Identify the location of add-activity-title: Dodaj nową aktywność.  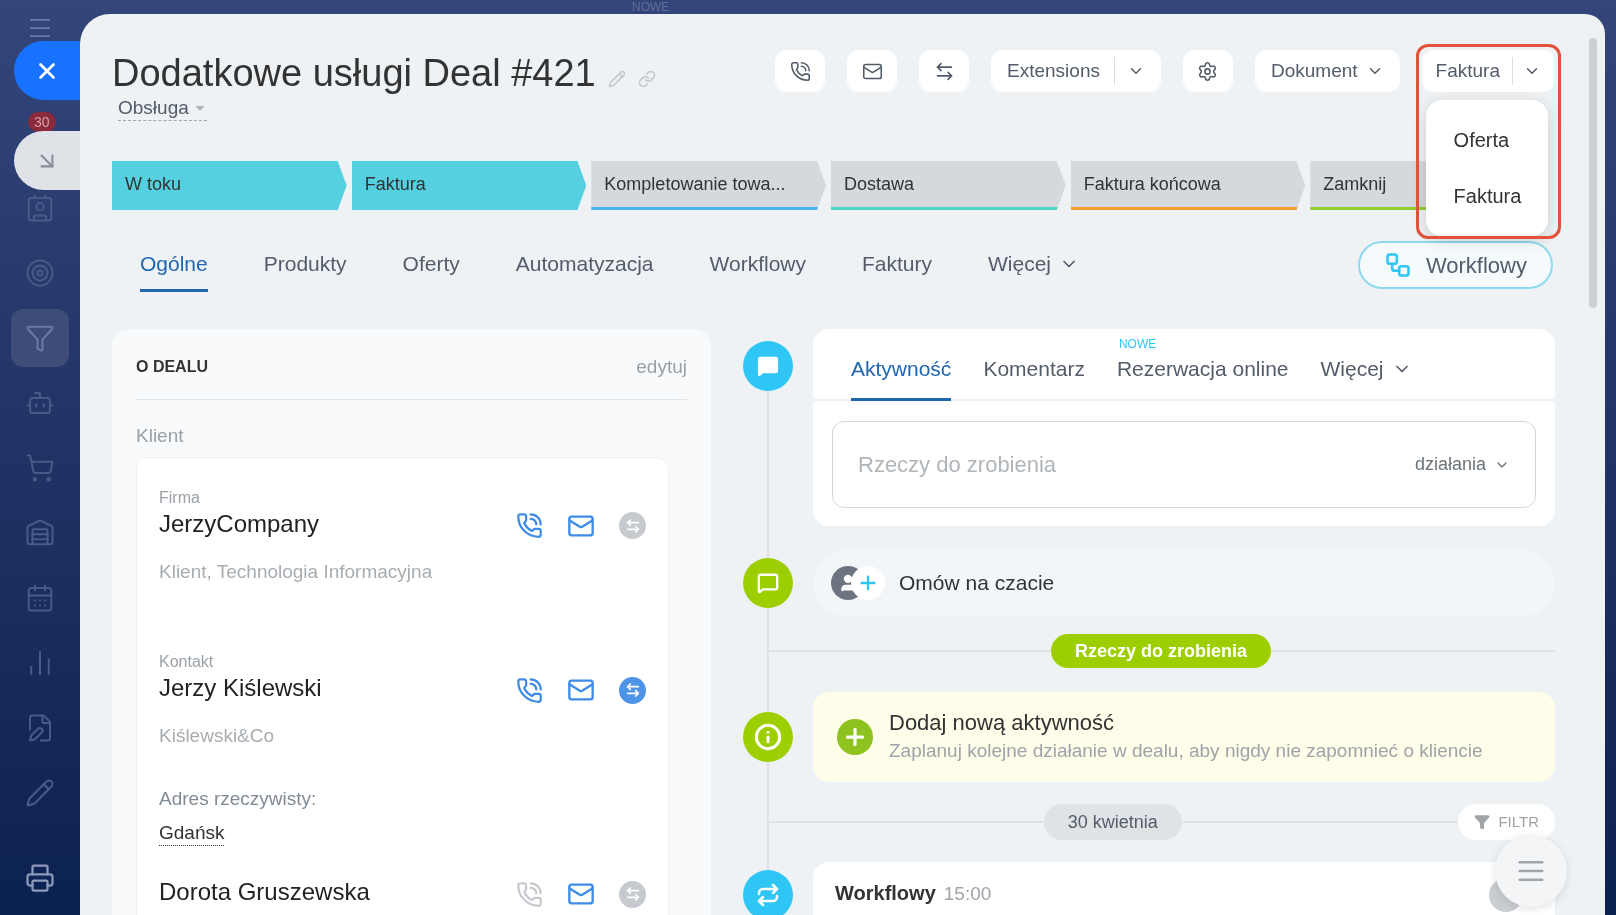
(1002, 723).